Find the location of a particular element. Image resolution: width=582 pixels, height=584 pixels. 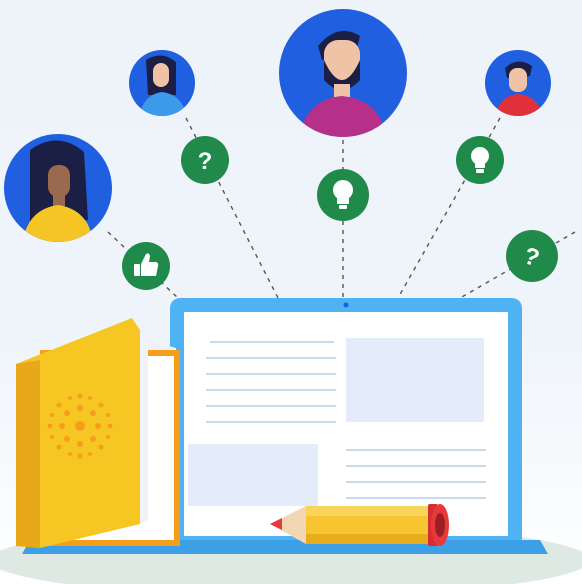

image-placeholder-top is located at coordinates (415, 380).